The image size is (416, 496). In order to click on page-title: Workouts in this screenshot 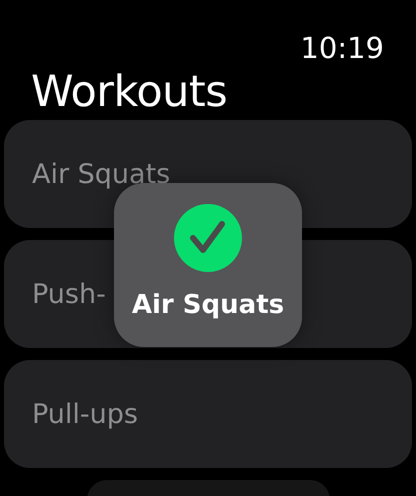, I will do `click(129, 92)`.